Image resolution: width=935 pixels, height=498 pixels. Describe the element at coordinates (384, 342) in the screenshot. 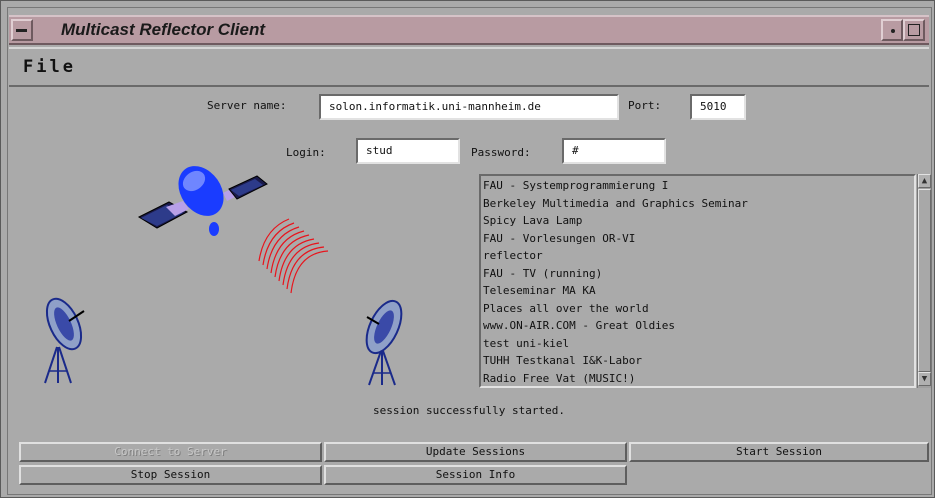

I see `right-dish-antenna-icon` at that location.